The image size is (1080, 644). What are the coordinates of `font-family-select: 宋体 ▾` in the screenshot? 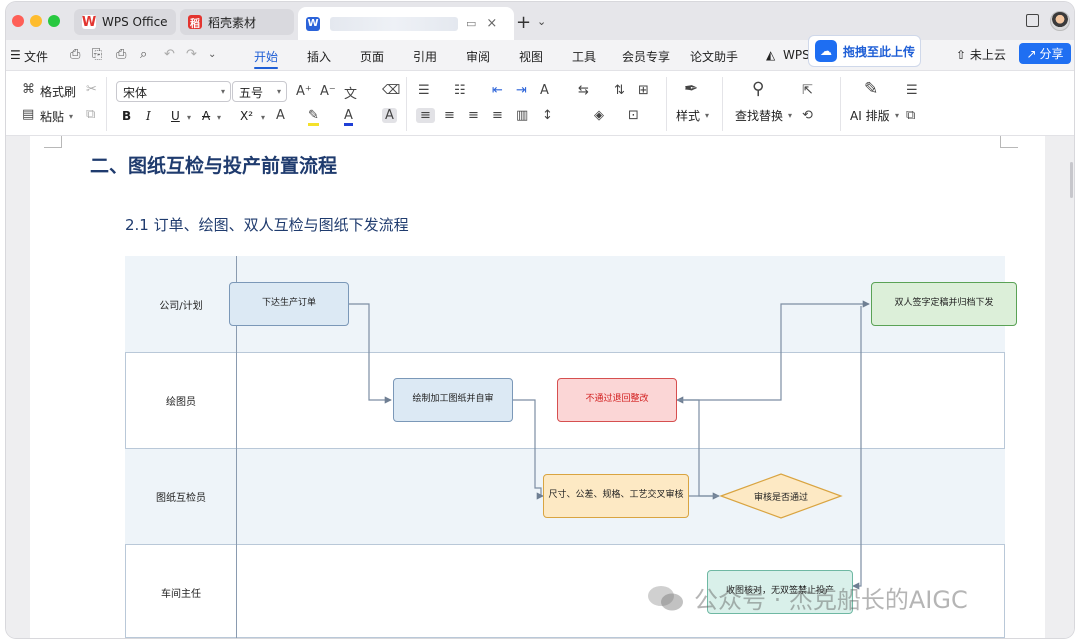 It's located at (173, 91).